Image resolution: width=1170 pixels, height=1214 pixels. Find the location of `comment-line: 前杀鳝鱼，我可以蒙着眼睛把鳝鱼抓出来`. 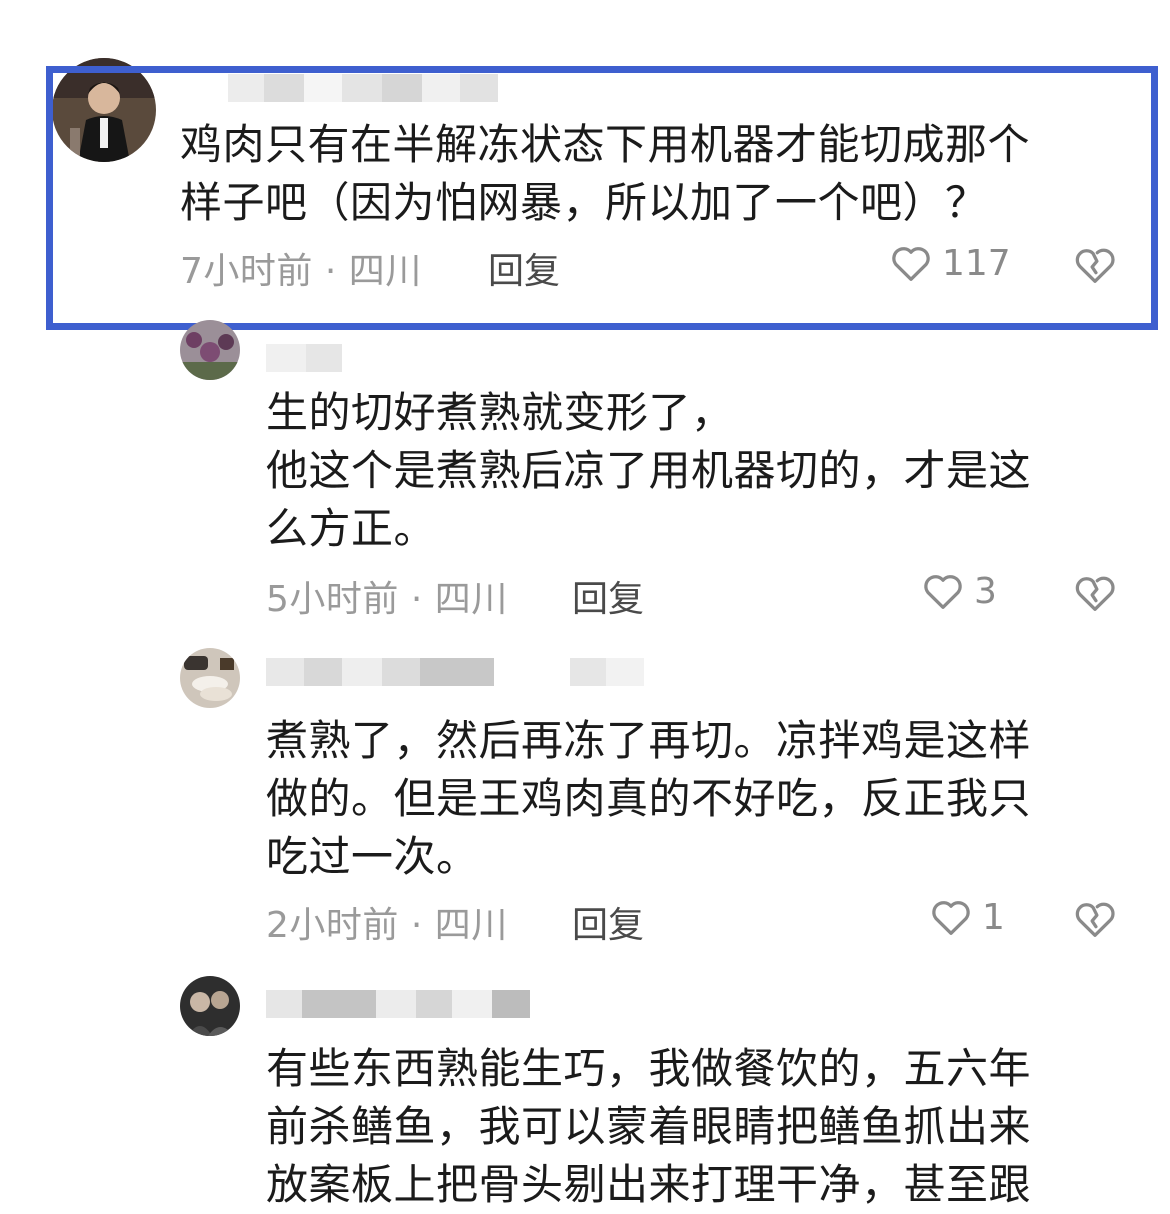

comment-line: 前杀鳝鱼，我可以蒙着眼睛把鳝鱼抓出来 is located at coordinates (649, 1126).